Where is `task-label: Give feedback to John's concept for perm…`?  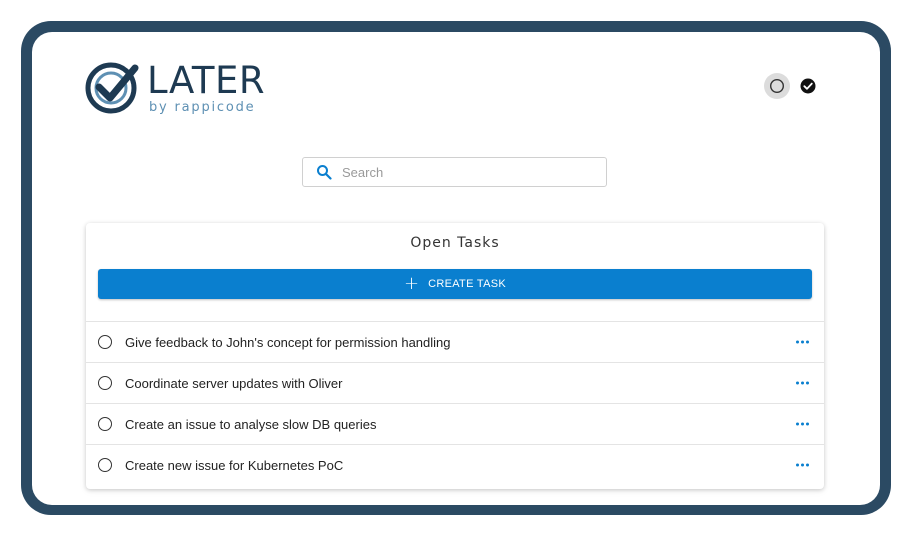
task-label: Give feedback to John's concept for perm… is located at coordinates (288, 342).